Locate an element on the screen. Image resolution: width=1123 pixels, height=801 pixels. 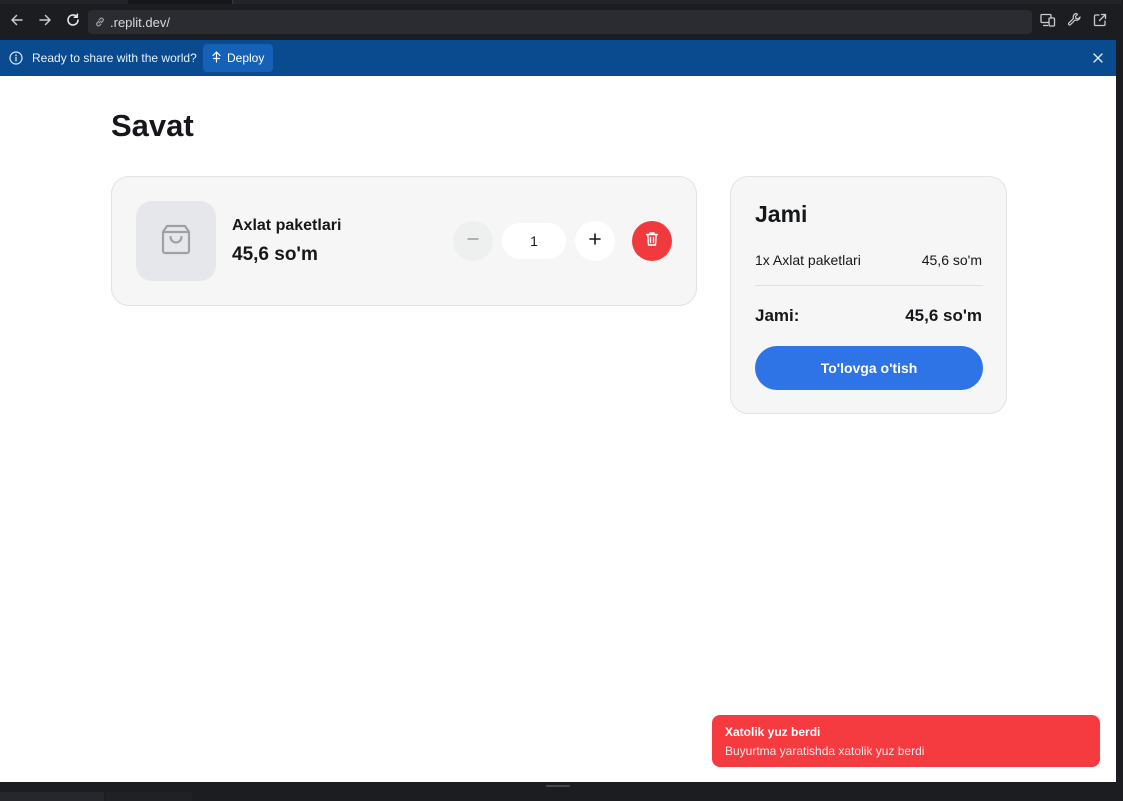
arrow-left-icon is located at coordinates (17, 22).